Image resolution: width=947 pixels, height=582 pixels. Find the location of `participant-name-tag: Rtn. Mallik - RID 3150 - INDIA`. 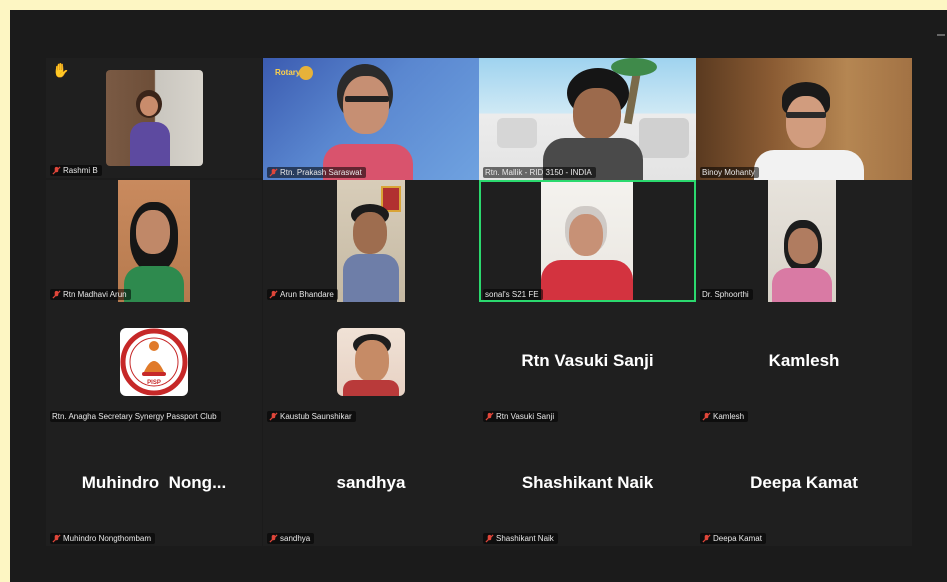

participant-name-tag: Rtn. Mallik - RID 3150 - INDIA is located at coordinates (539, 172).